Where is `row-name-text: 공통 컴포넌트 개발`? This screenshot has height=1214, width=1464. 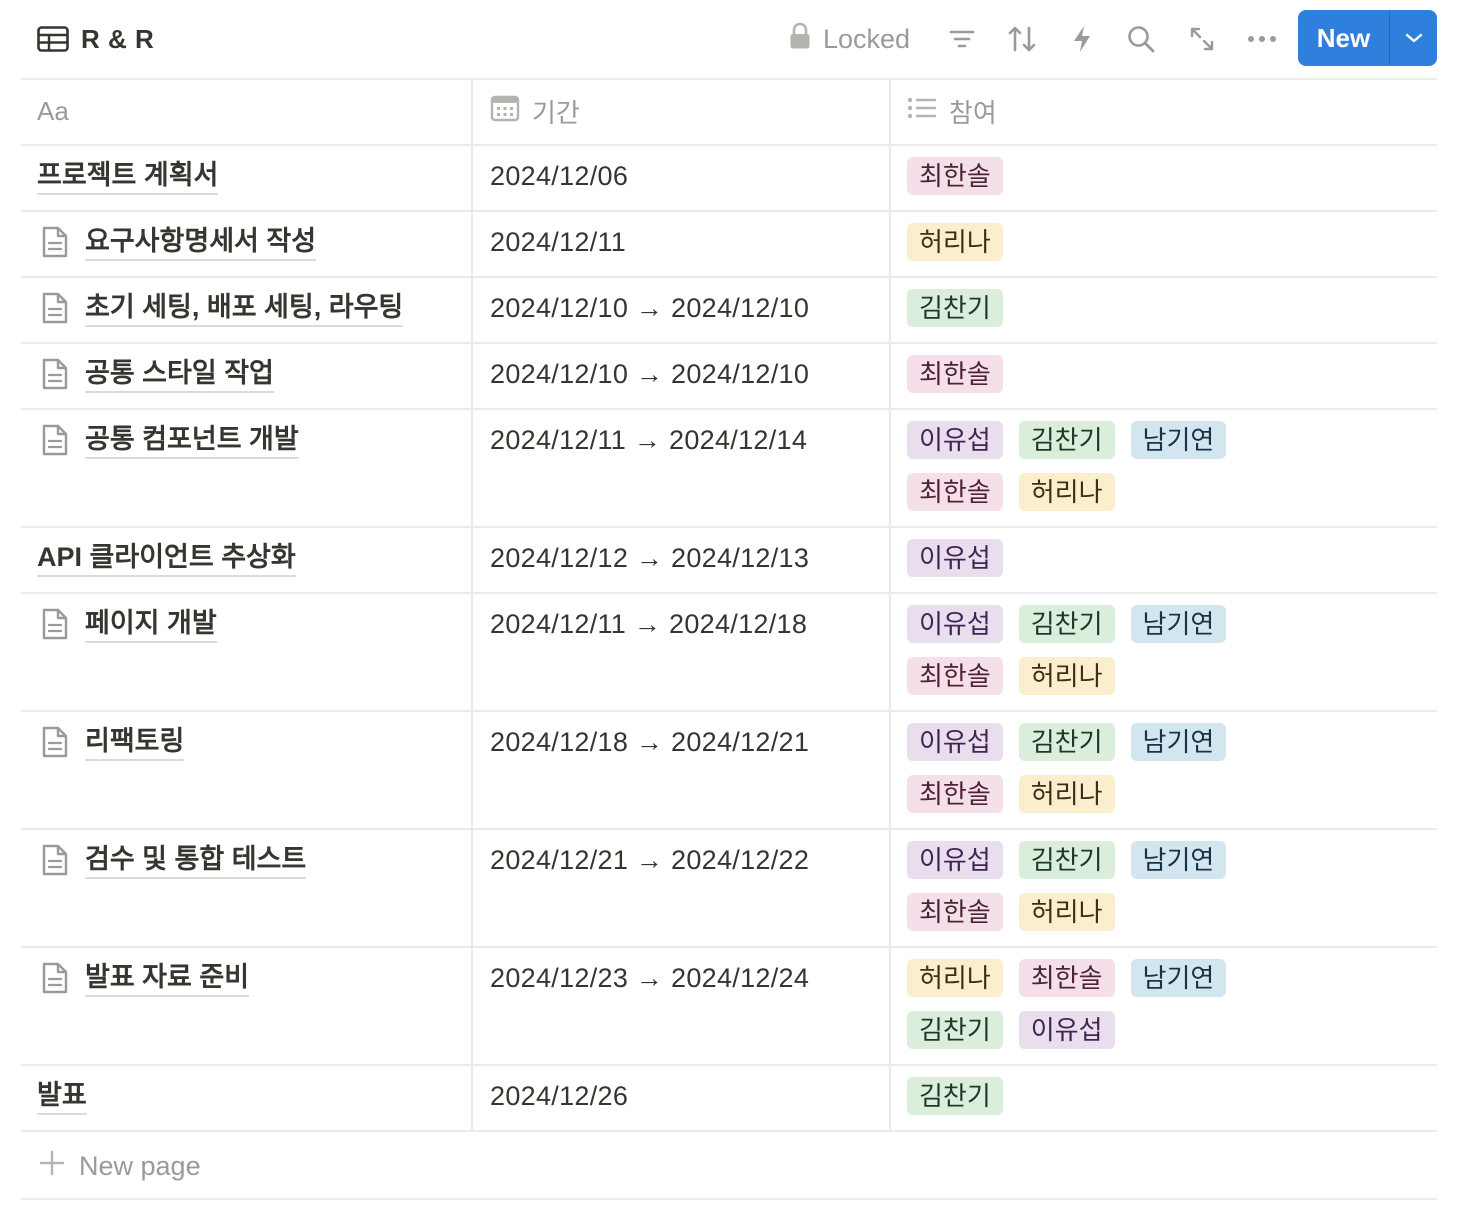 row-name-text: 공통 컴포넌트 개발 is located at coordinates (192, 440).